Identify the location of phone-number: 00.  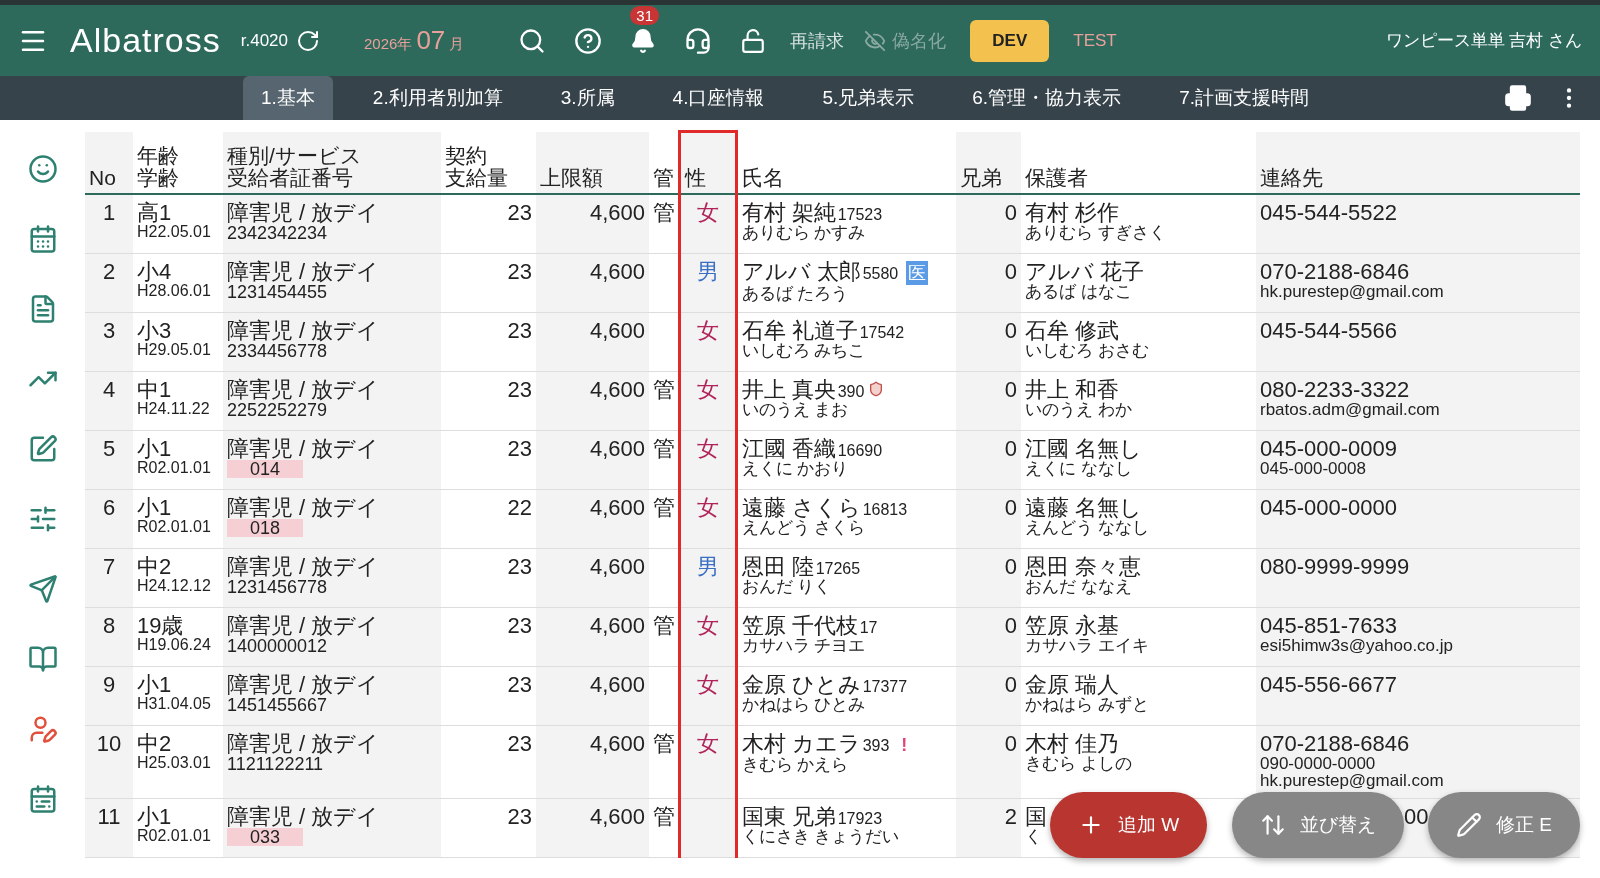
(1416, 816).